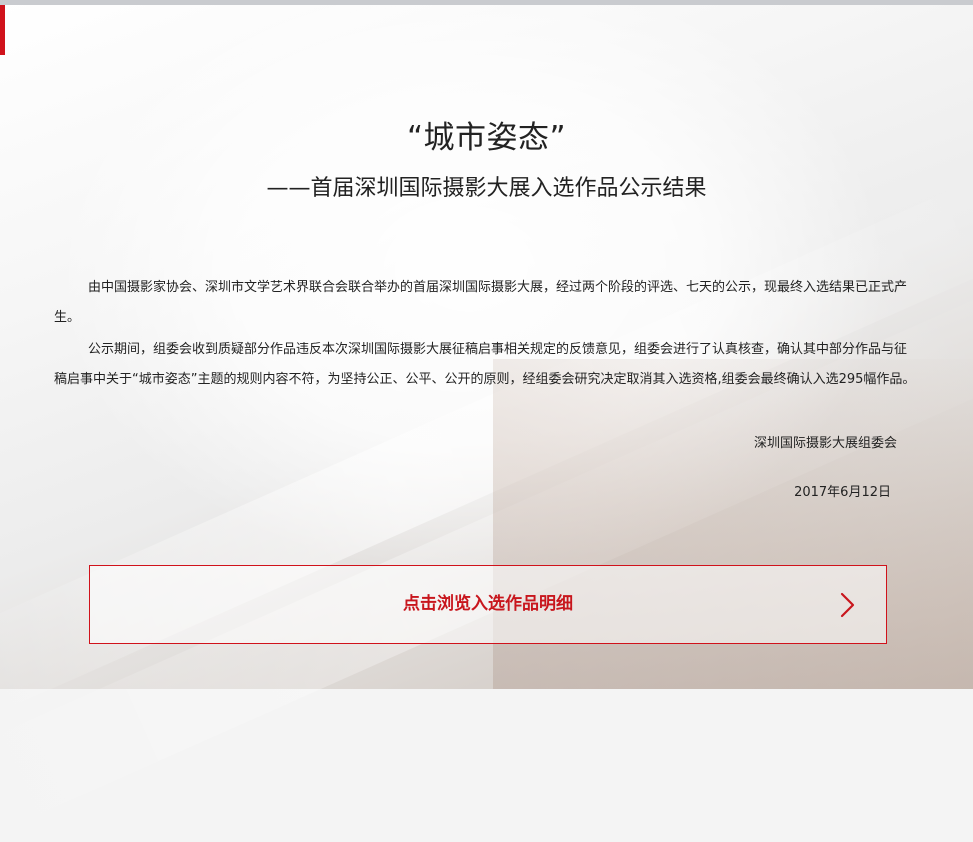 This screenshot has height=842, width=973. Describe the element at coordinates (825, 443) in the screenshot. I see `signature: 深圳国际摄影大展组委会` at that location.